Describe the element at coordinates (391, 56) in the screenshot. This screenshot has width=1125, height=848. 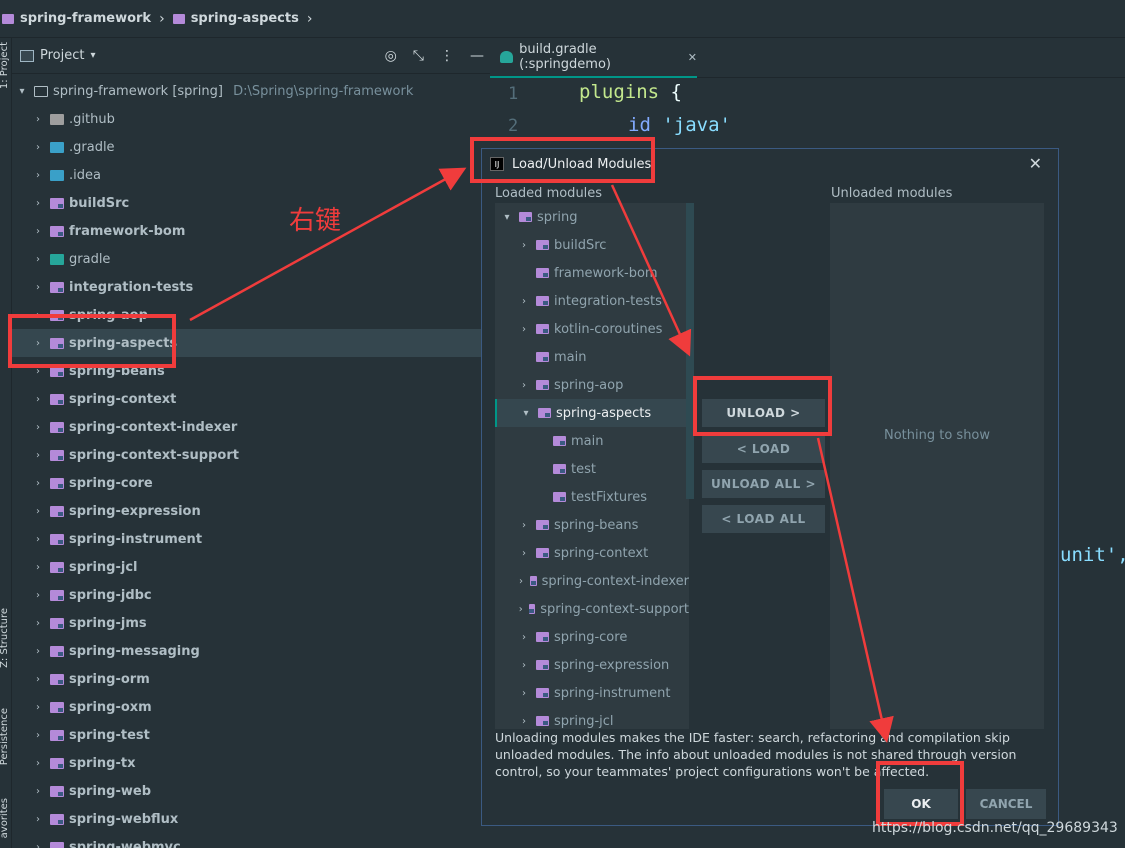
I see `locate-icon: ◎` at that location.